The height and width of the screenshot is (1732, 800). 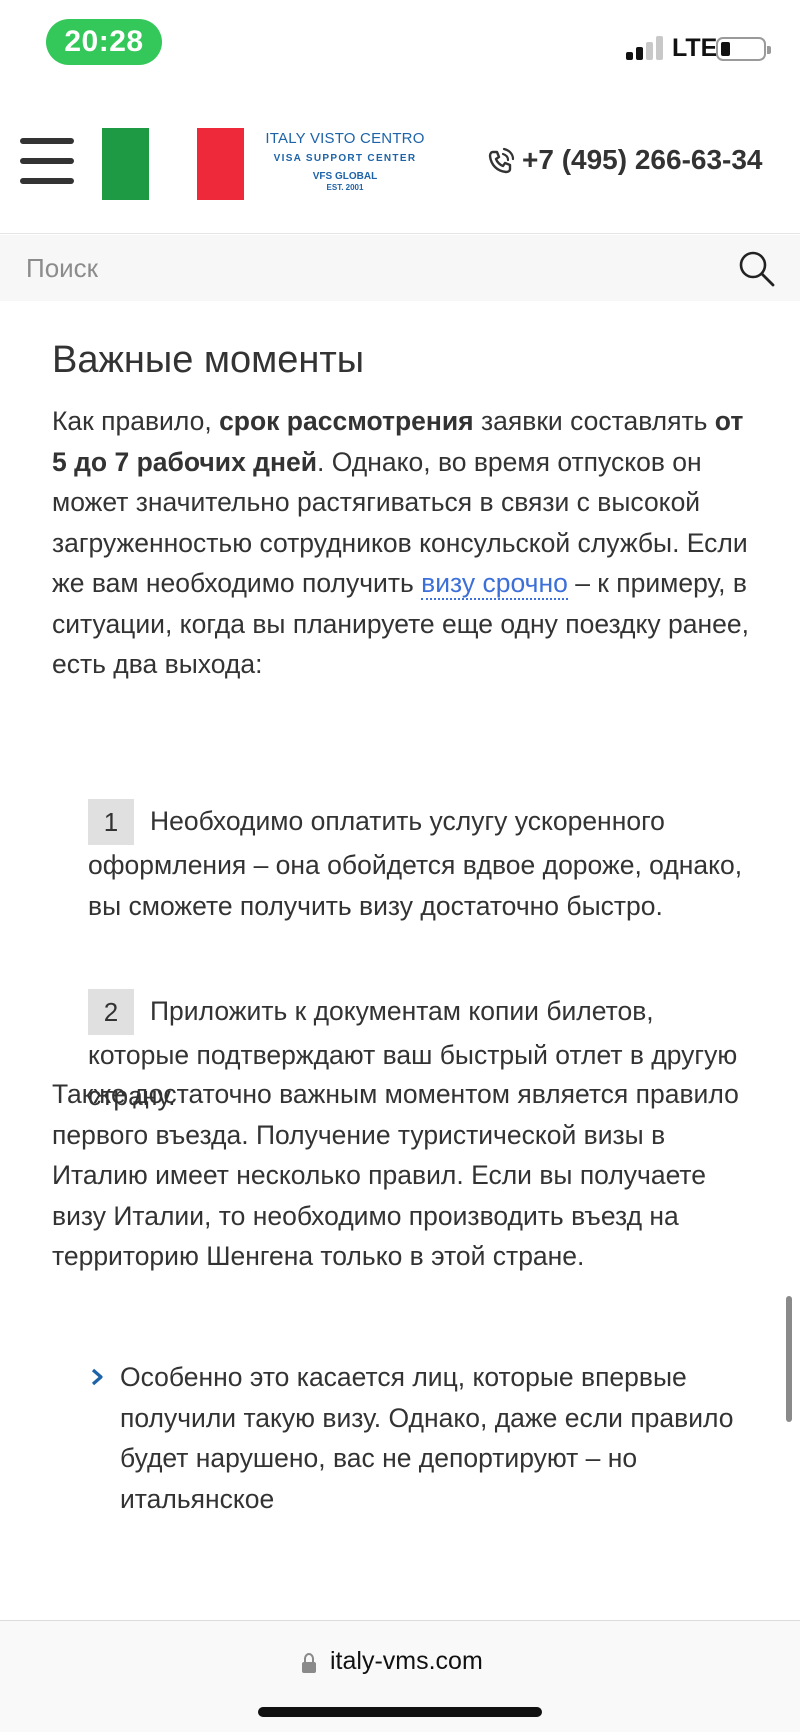 What do you see at coordinates (642, 160) in the screenshot?
I see `phone-number-link: +7 (495) 266-63-34` at bounding box center [642, 160].